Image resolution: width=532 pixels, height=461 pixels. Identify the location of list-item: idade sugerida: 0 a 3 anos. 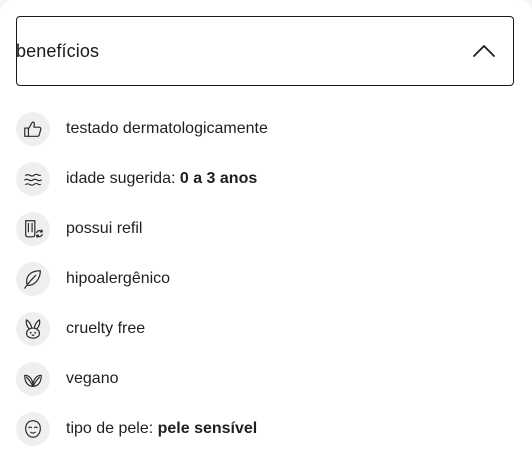
(266, 179).